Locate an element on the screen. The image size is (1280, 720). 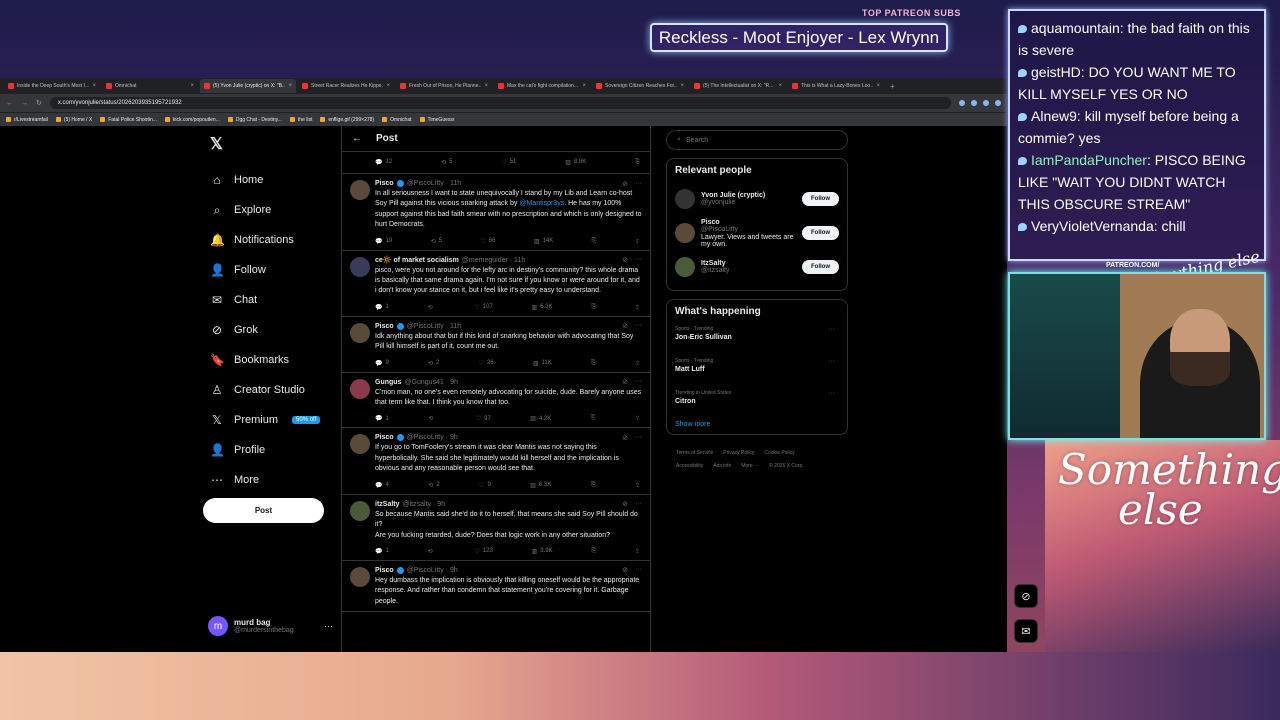
views-count: ▥ 3.9K is located at coordinates (542, 551).